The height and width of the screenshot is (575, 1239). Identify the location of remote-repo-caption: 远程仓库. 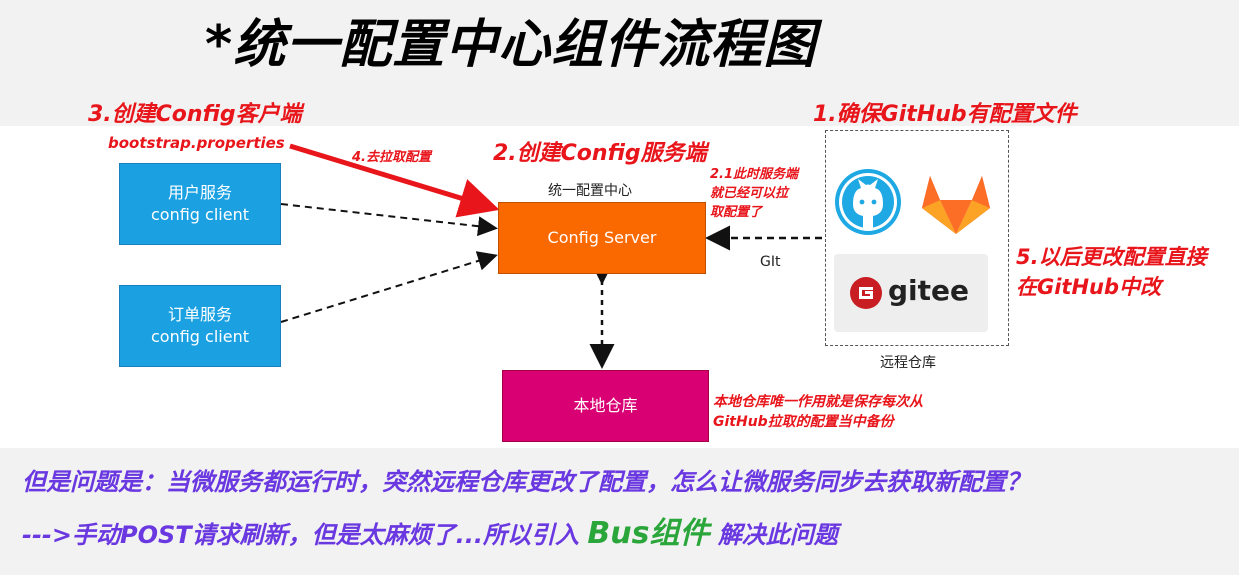
(908, 363).